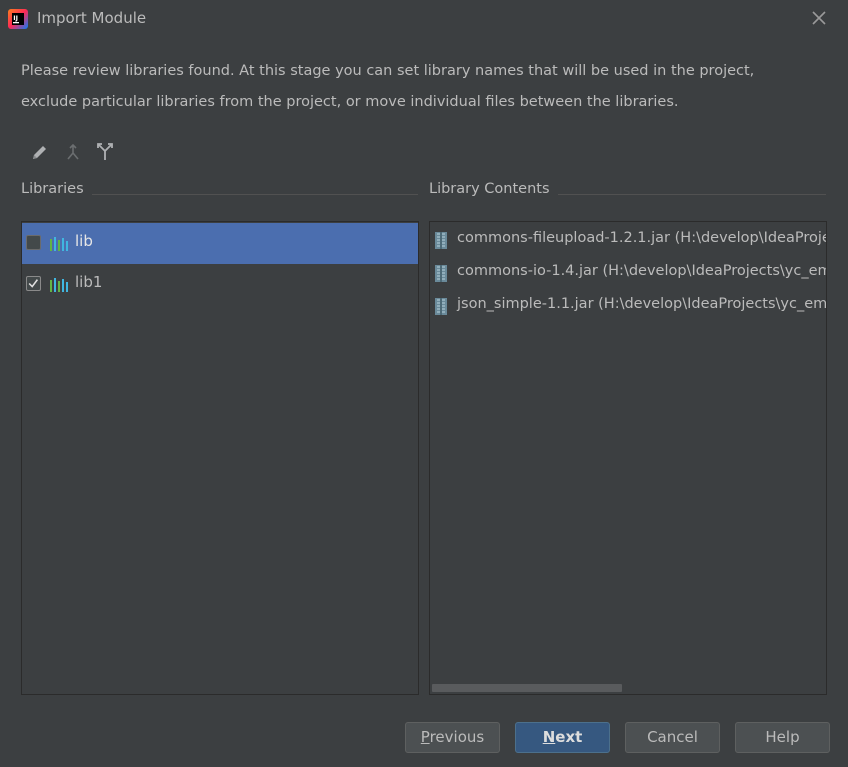 The height and width of the screenshot is (767, 848). What do you see at coordinates (105, 152) in the screenshot?
I see `split-icon` at bounding box center [105, 152].